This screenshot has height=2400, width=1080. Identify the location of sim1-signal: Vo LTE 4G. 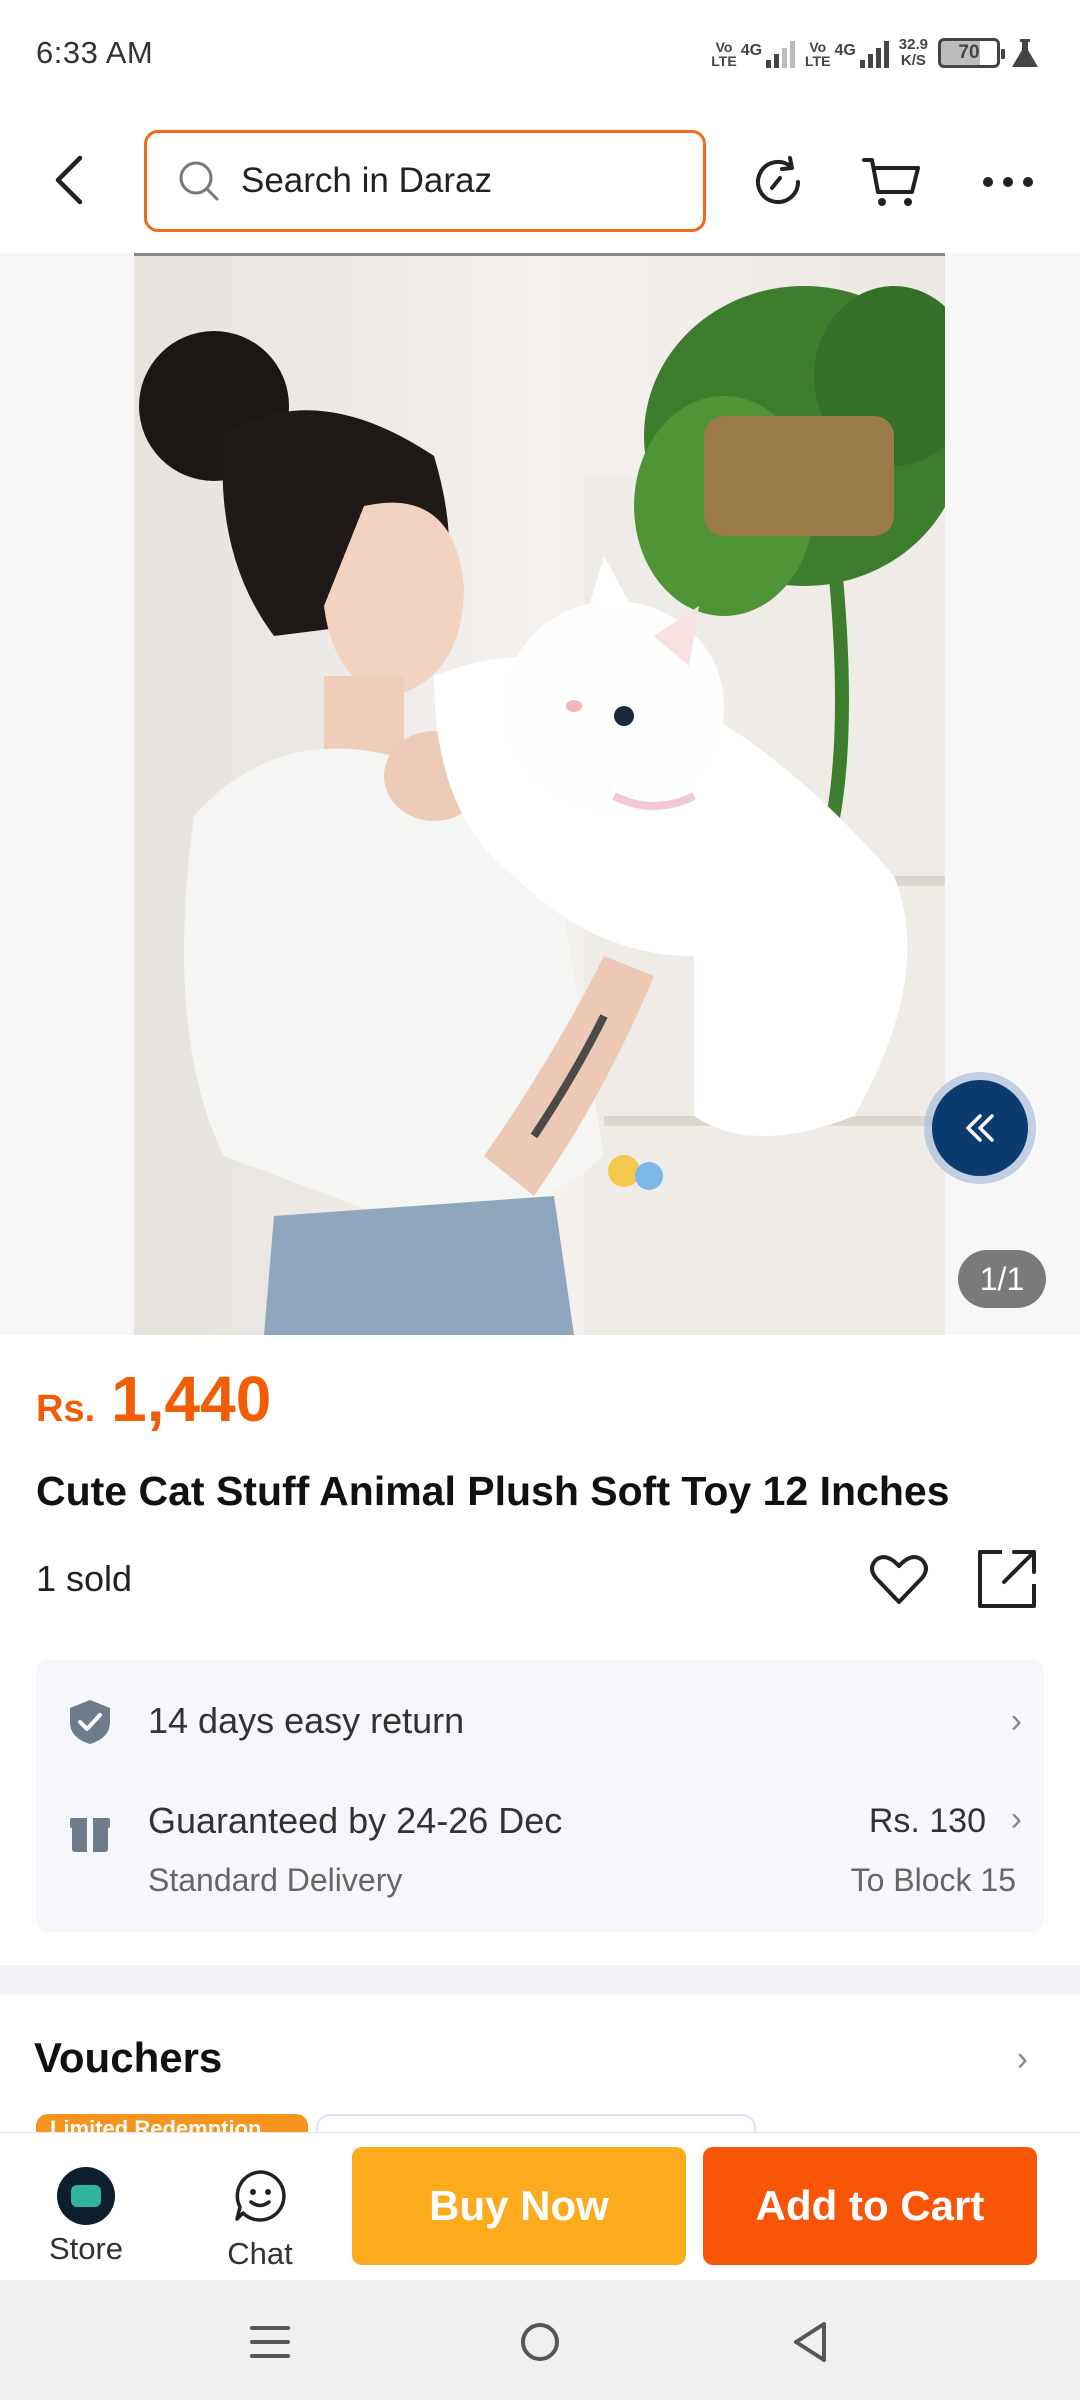
(753, 53).